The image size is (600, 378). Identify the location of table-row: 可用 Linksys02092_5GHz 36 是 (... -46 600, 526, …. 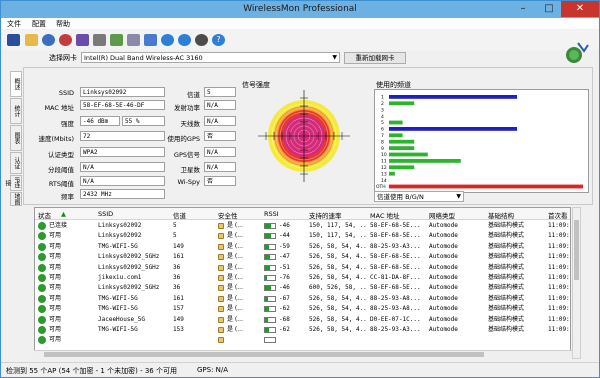
(302, 288).